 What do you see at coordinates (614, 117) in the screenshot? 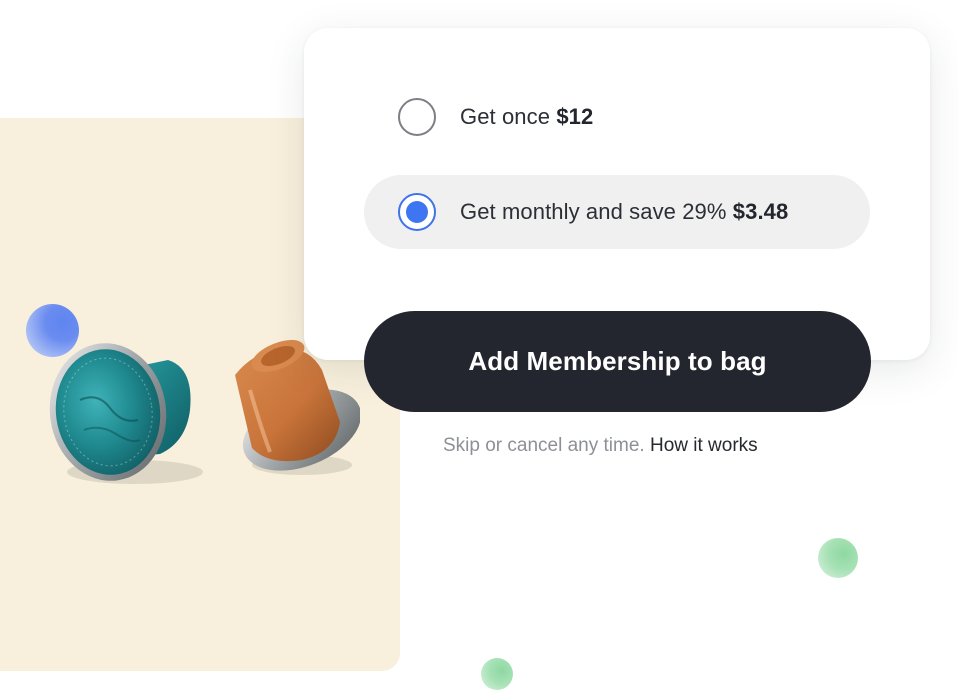
I see `option-get-once: Get once $12` at bounding box center [614, 117].